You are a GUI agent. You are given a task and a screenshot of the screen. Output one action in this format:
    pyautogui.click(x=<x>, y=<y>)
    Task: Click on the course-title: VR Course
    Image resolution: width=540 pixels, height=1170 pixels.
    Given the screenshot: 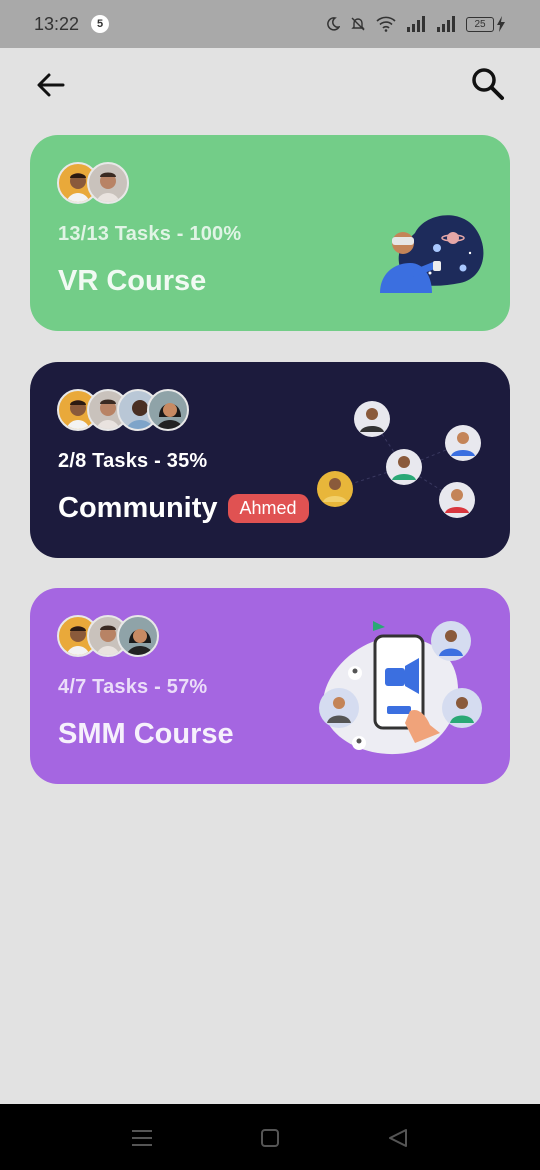 What is the action you would take?
    pyautogui.click(x=132, y=281)
    